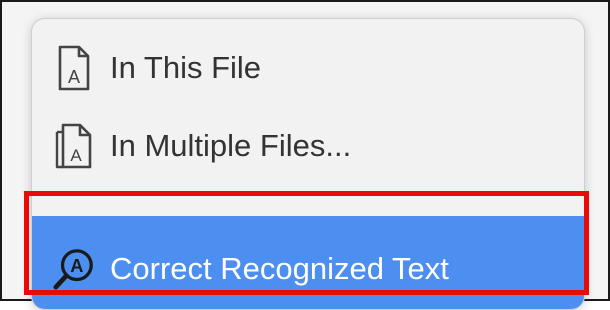 The width and height of the screenshot is (610, 310). What do you see at coordinates (308, 191) in the screenshot?
I see `menu-separator` at bounding box center [308, 191].